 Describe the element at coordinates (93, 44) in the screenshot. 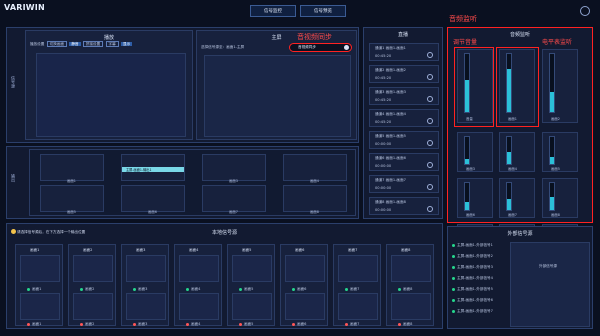

I see `control-stitch: 拼接设置` at that location.